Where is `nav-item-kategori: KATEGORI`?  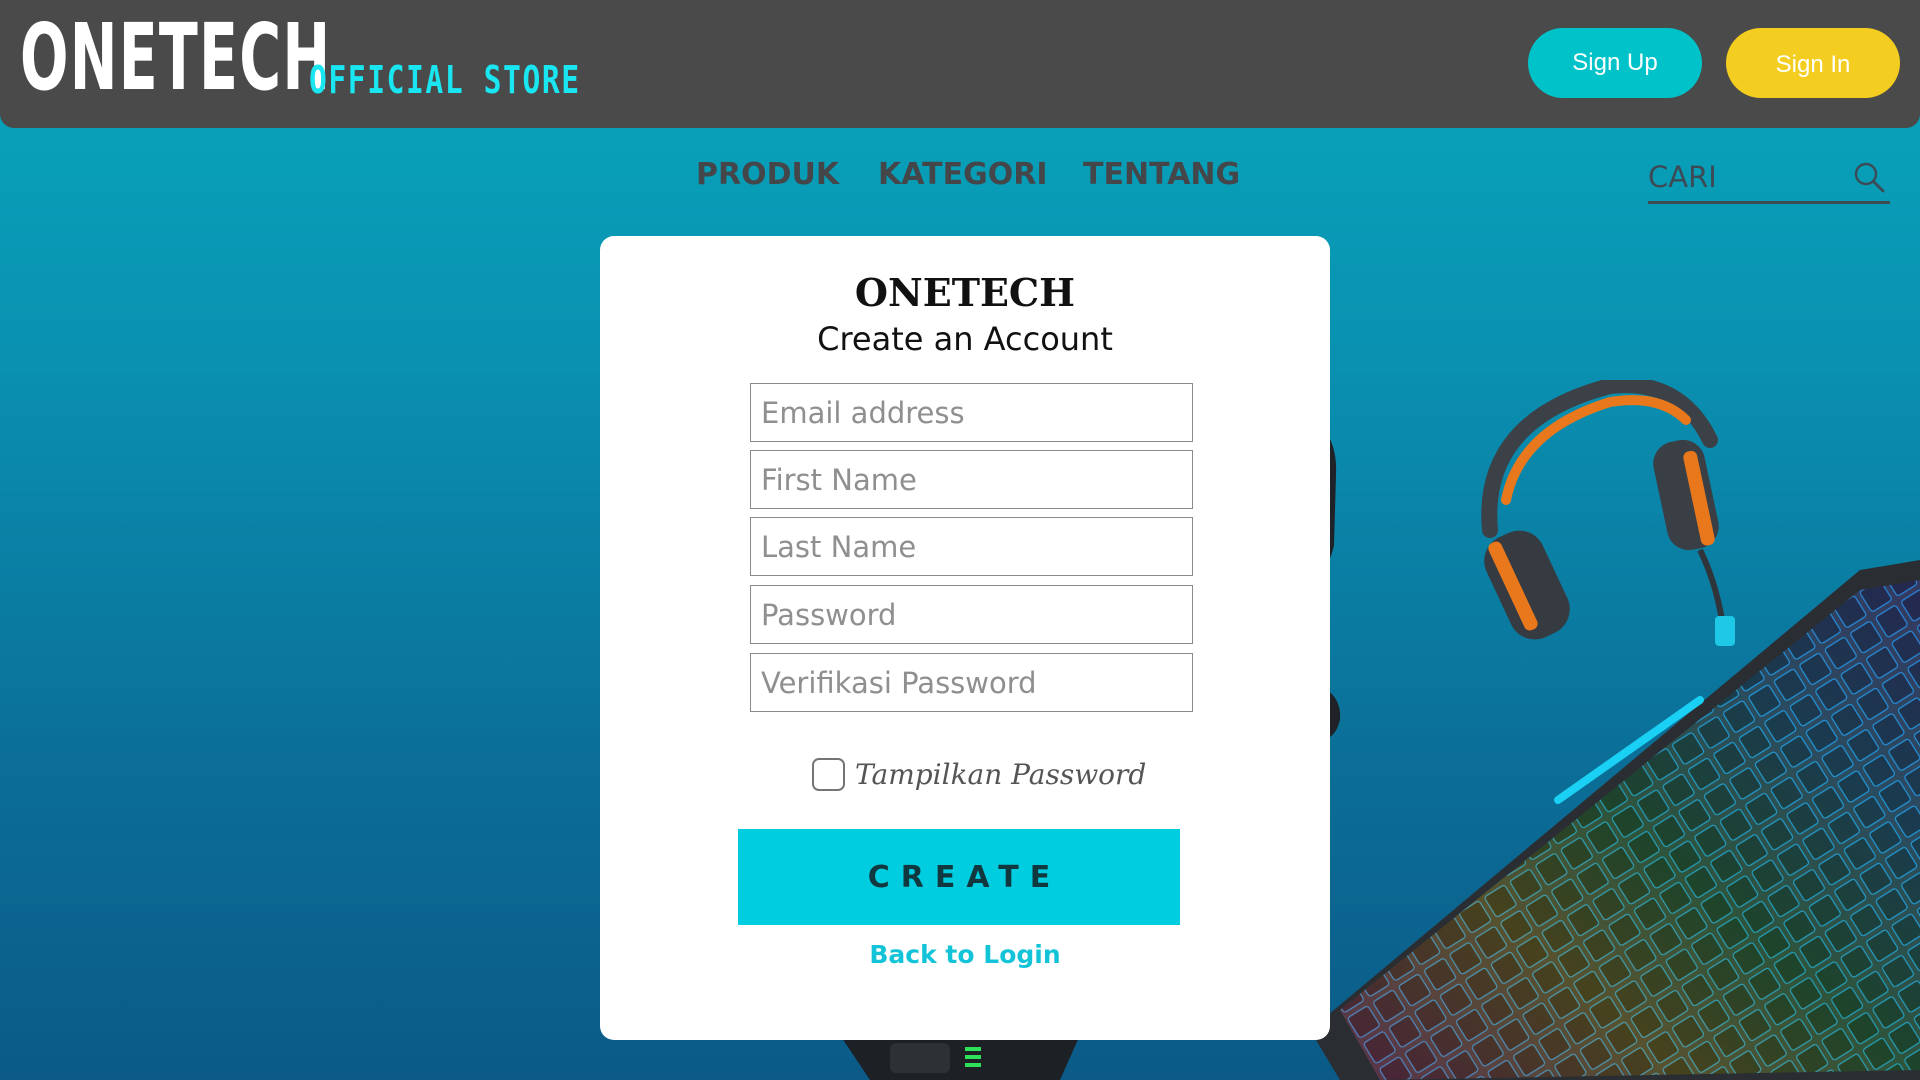
nav-item-kategori: KATEGORI is located at coordinates (962, 175).